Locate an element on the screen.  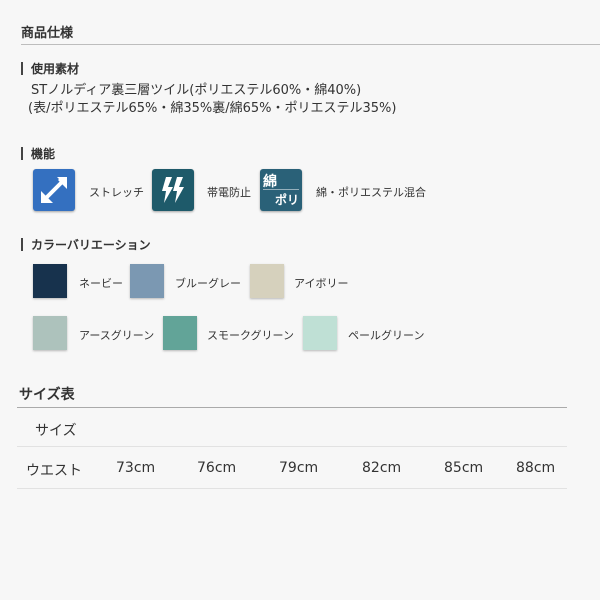
waist-value-2: 76cm is located at coordinates (217, 468).